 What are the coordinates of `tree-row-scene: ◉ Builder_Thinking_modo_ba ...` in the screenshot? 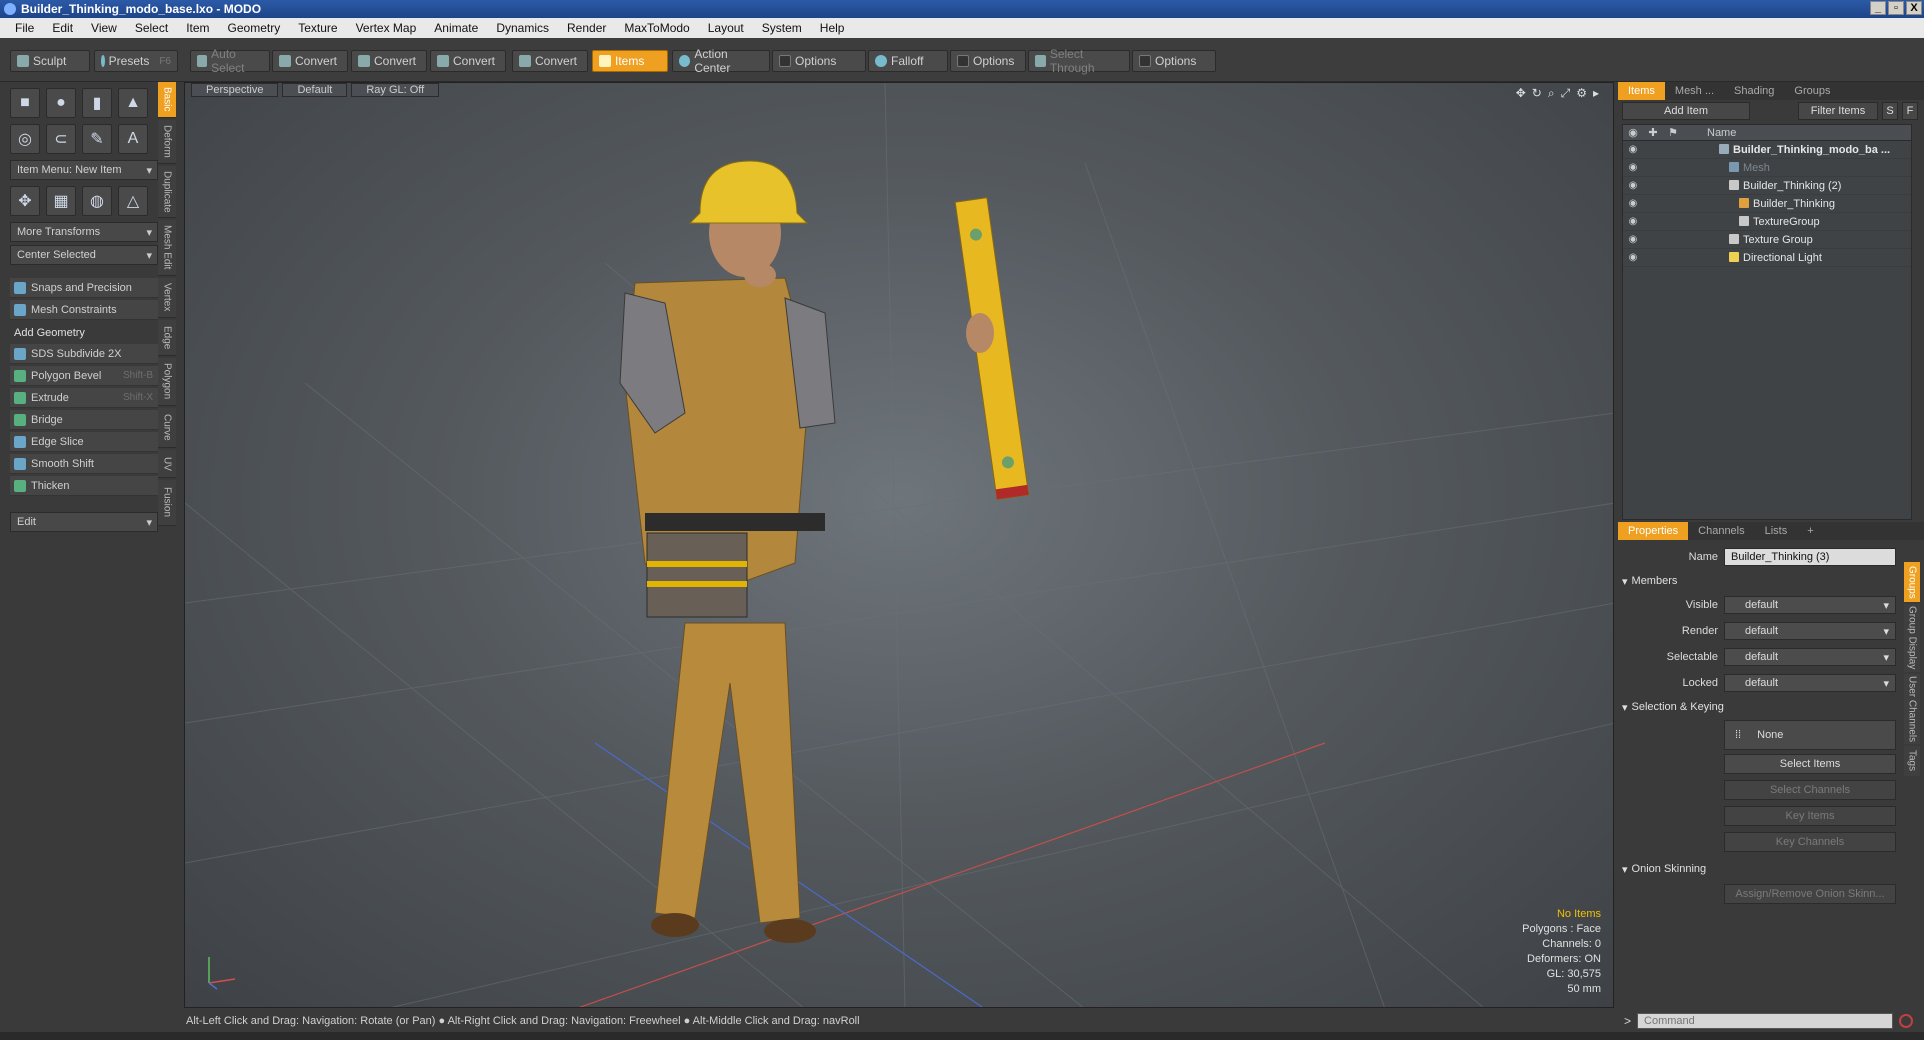 It's located at (1767, 150).